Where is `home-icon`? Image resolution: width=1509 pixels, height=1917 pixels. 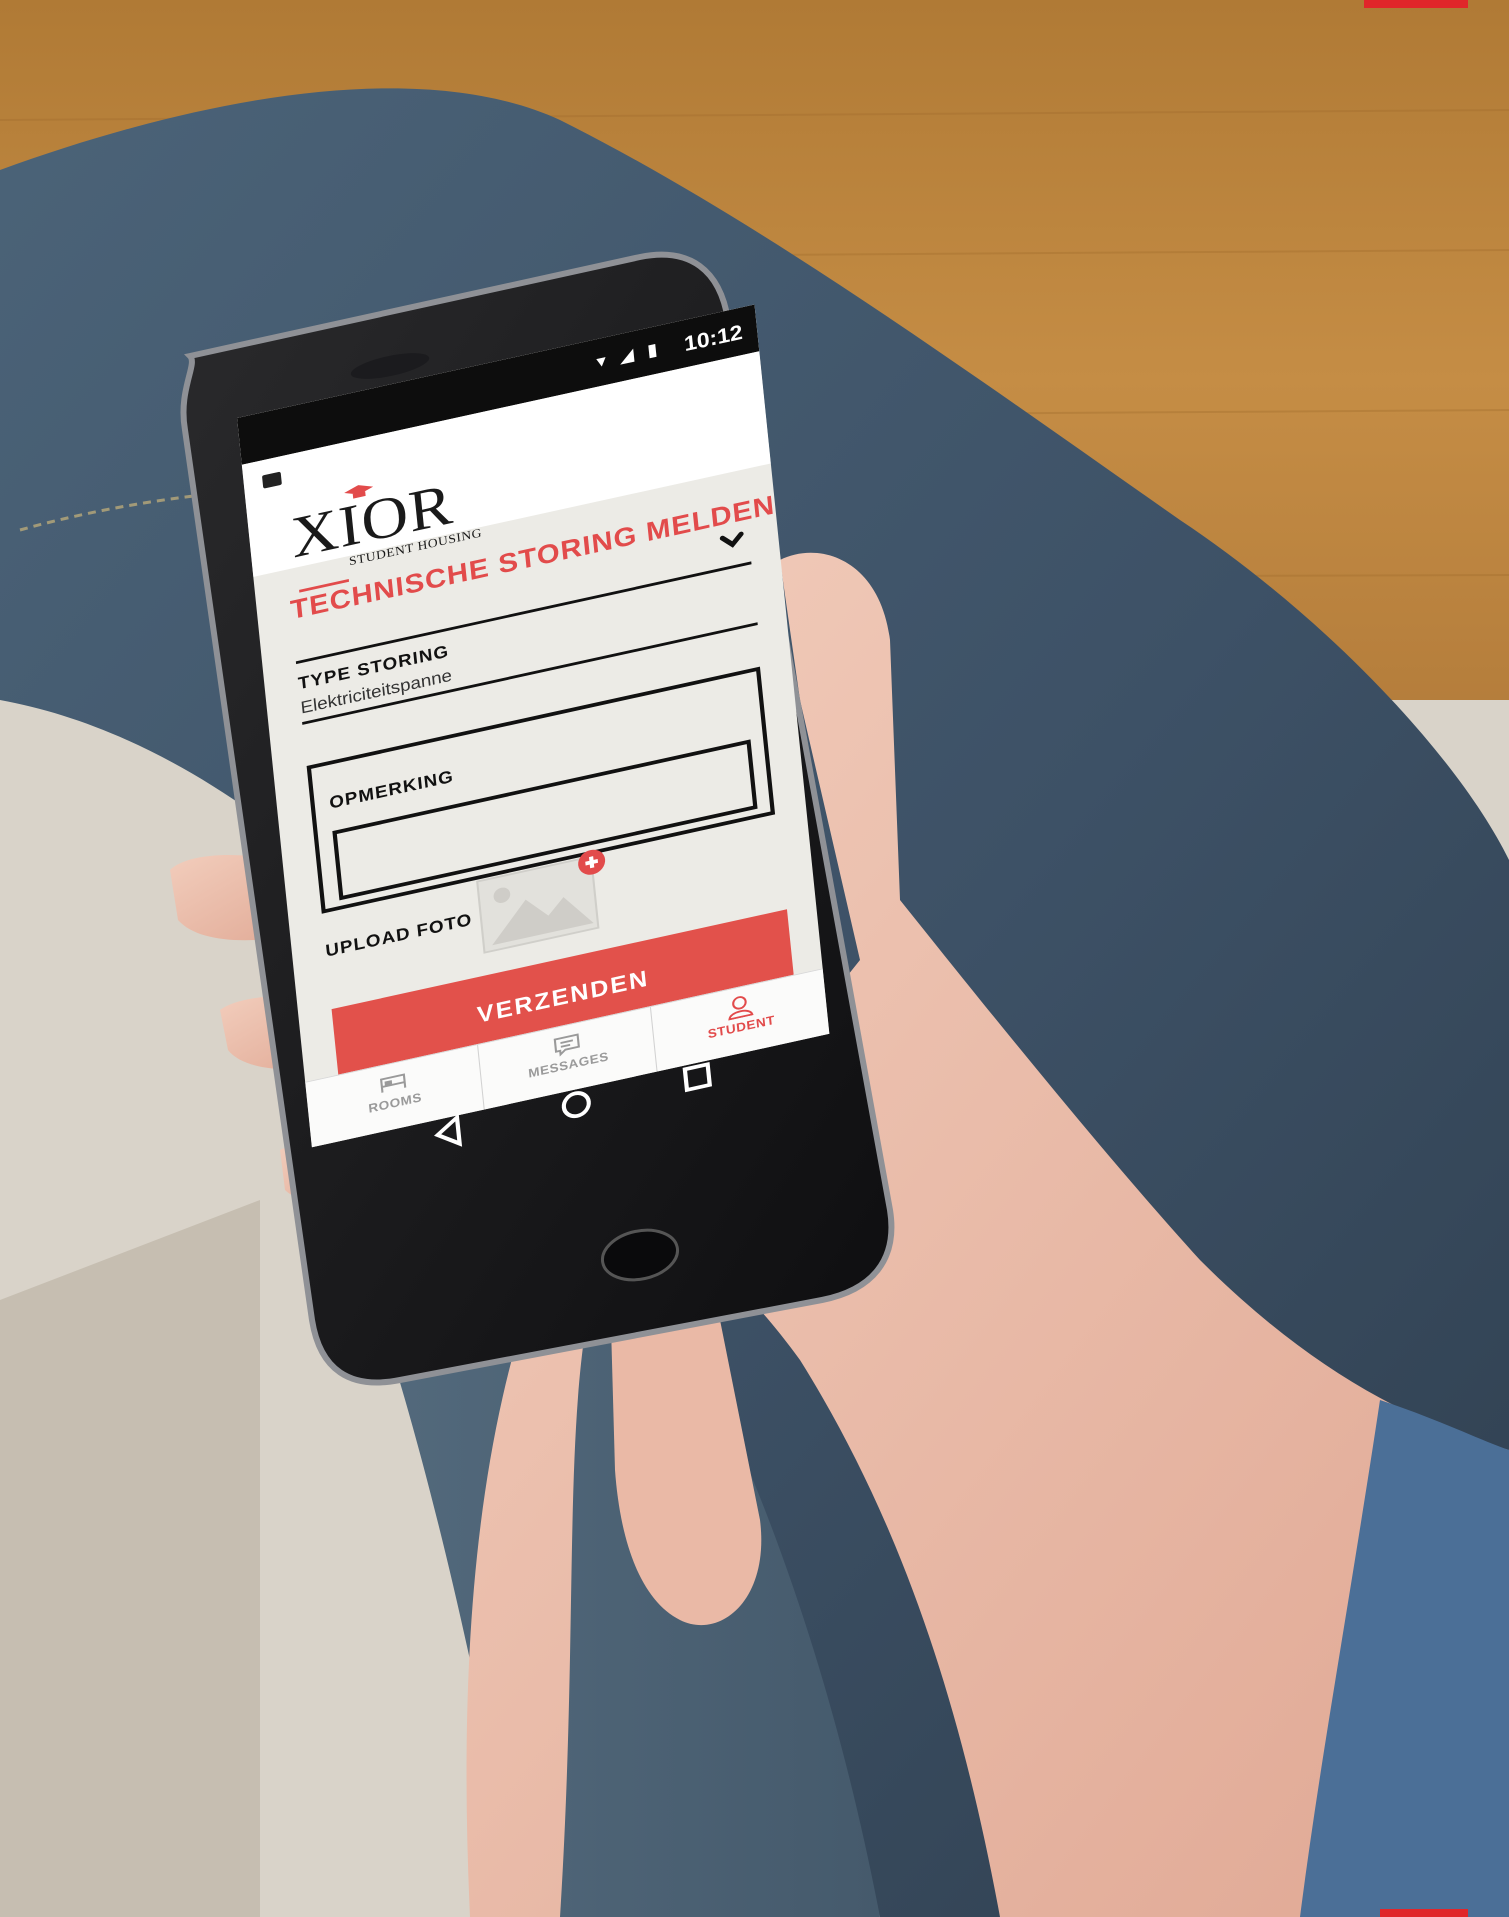
home-icon is located at coordinates (576, 1105).